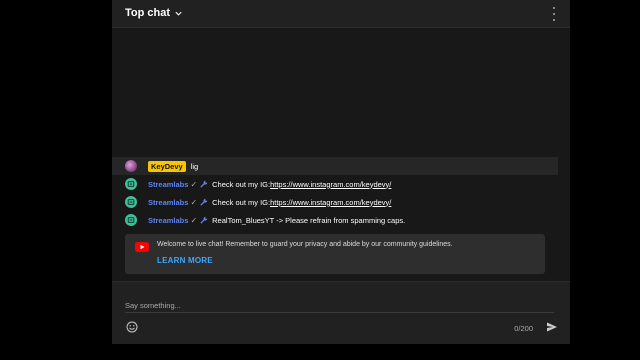 Image resolution: width=640 pixels, height=360 pixels. Describe the element at coordinates (131, 166) in the screenshot. I see `avatar` at that location.